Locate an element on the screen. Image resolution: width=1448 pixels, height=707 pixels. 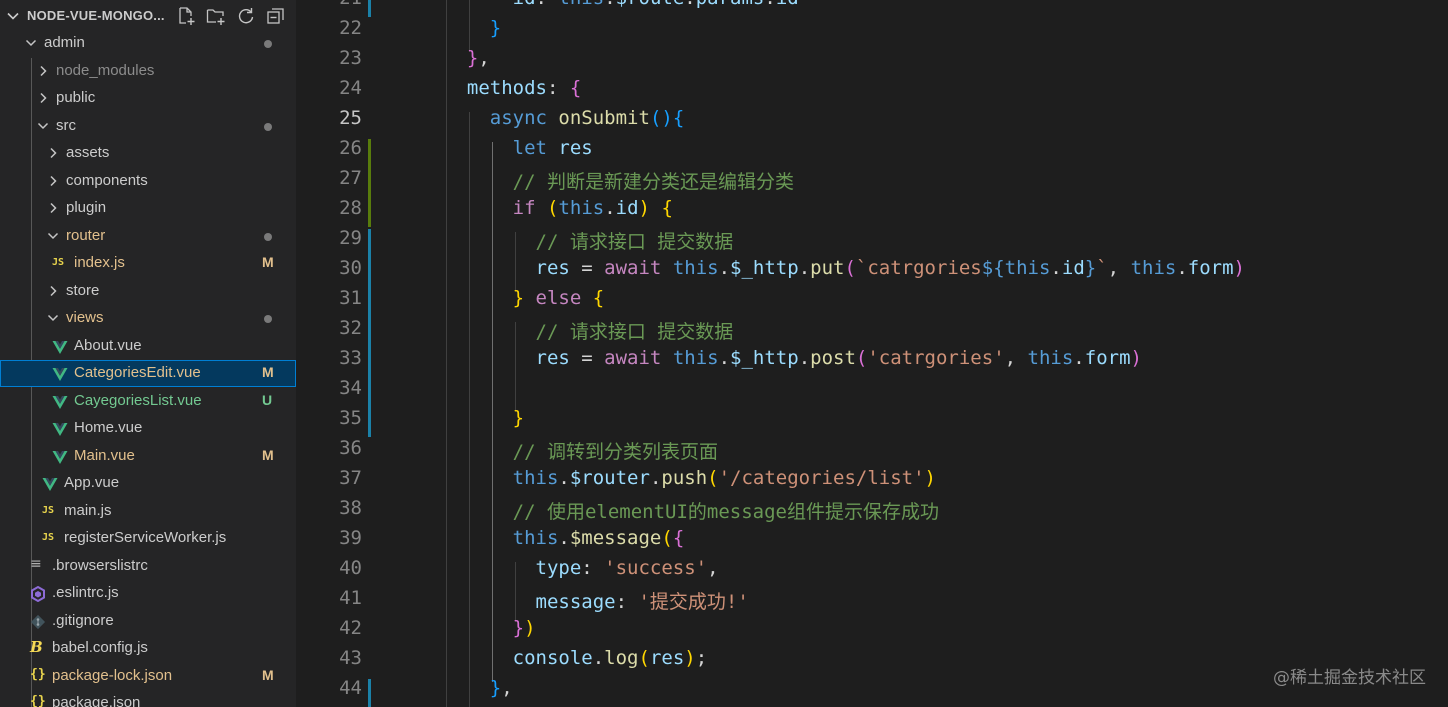
code-line: methods: { is located at coordinates (512, 88).